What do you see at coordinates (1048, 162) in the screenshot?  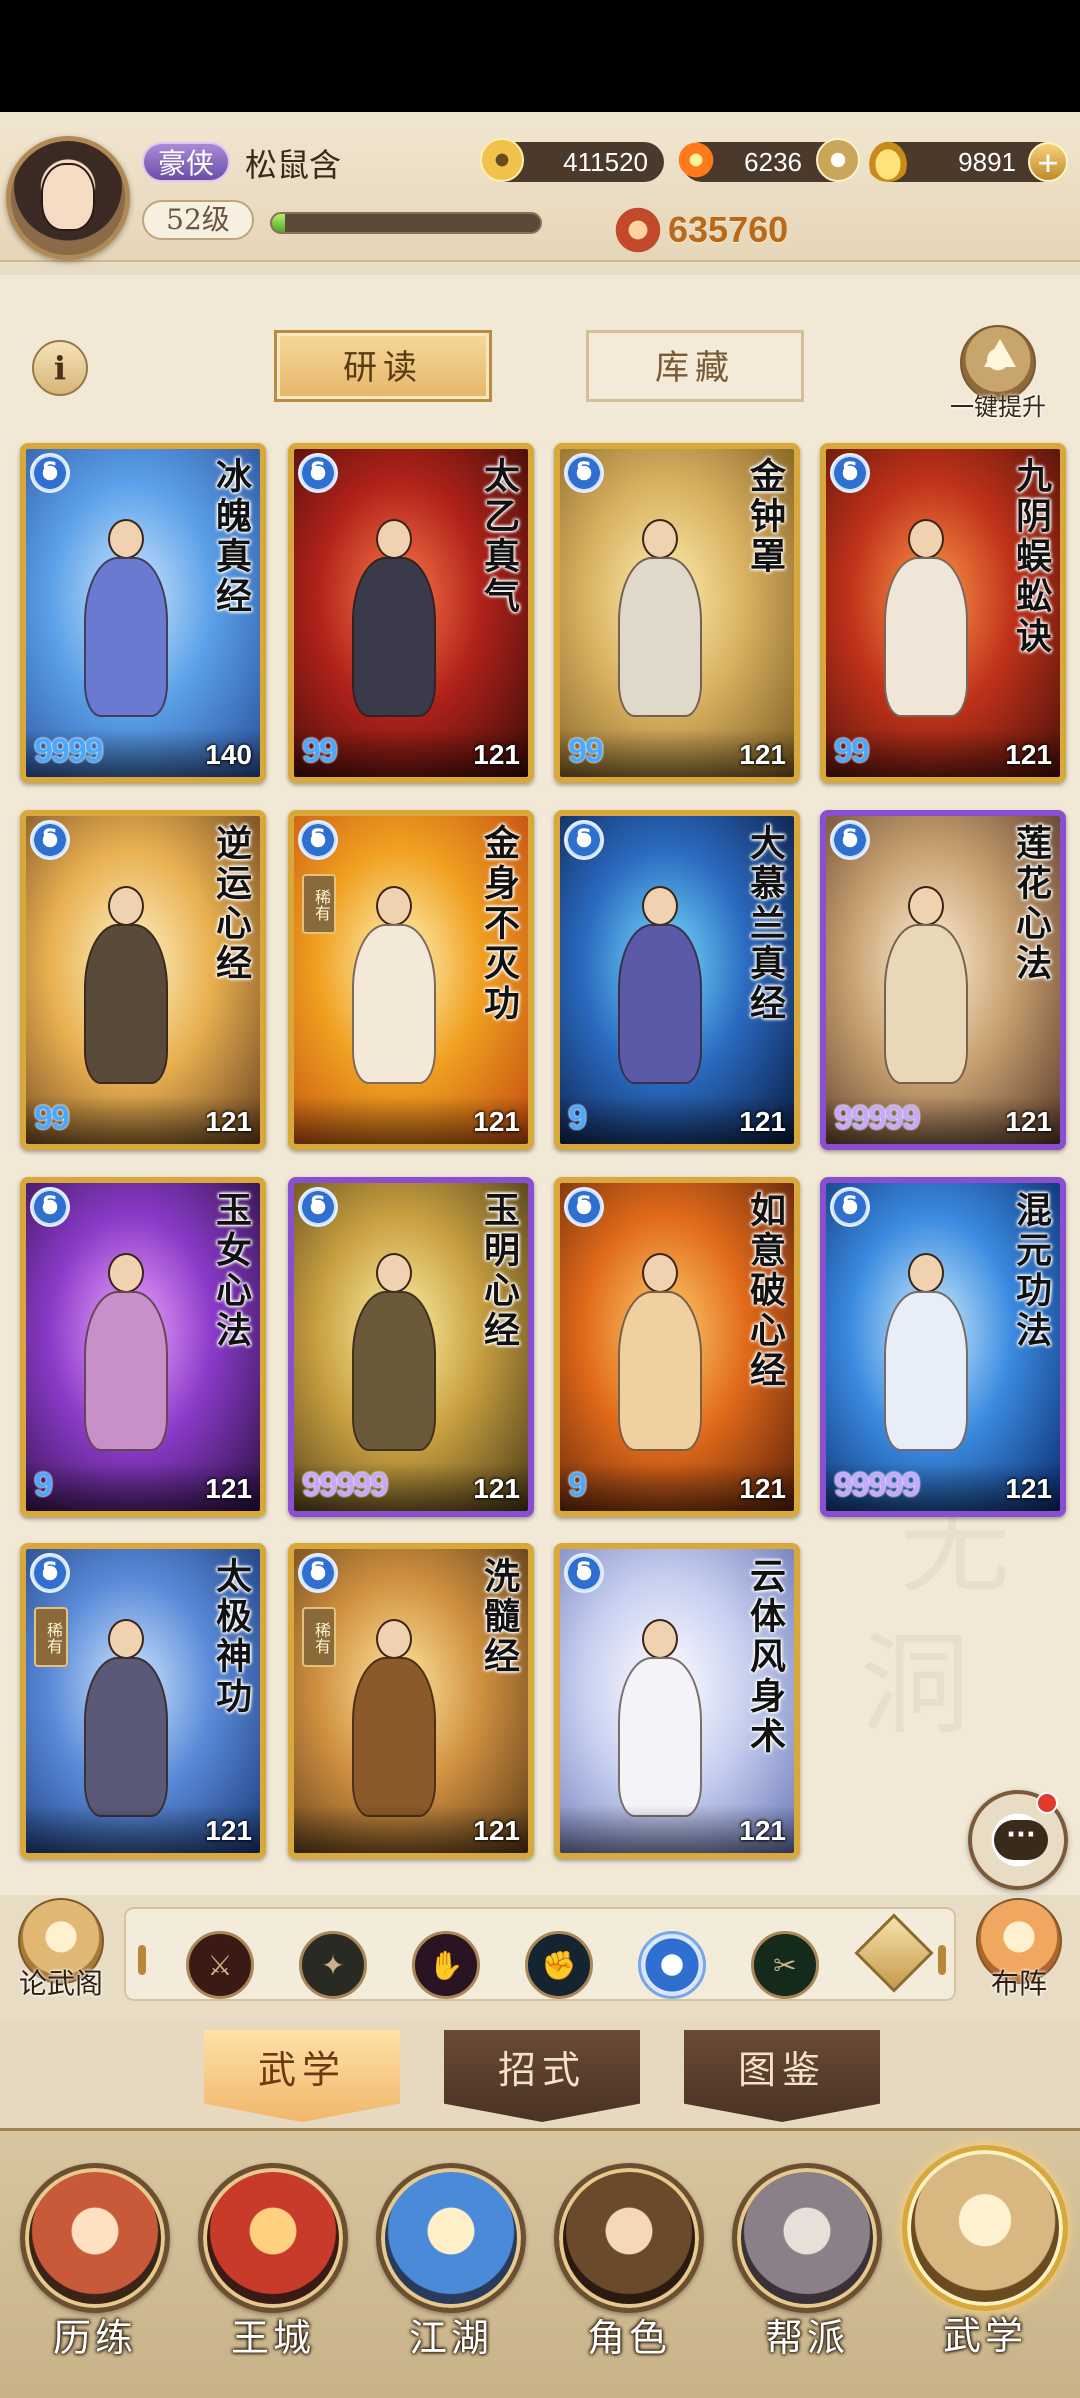 I see `add-gold-button: +` at bounding box center [1048, 162].